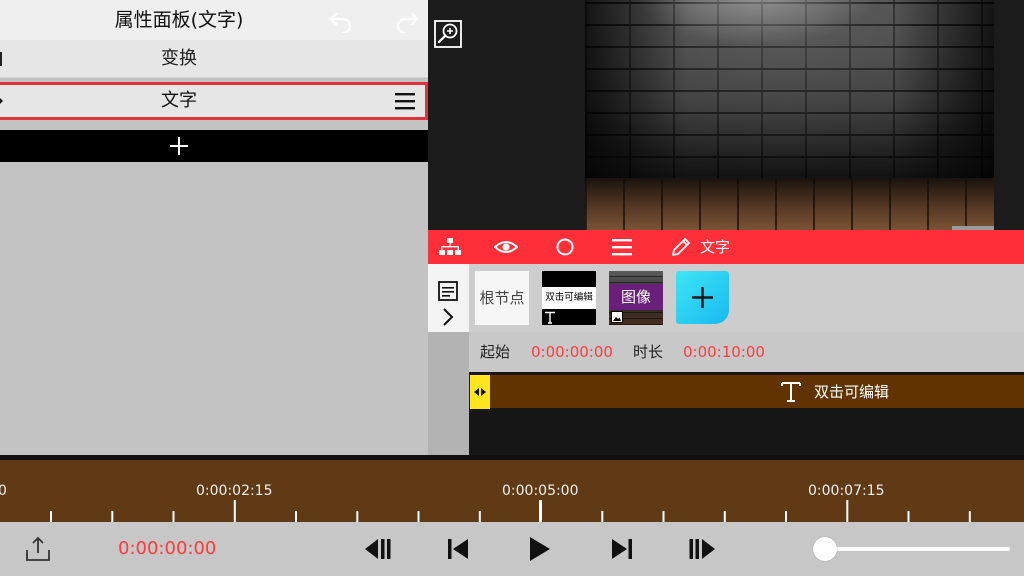  What do you see at coordinates (825, 549) in the screenshot?
I see `volume-slider-knob` at bounding box center [825, 549].